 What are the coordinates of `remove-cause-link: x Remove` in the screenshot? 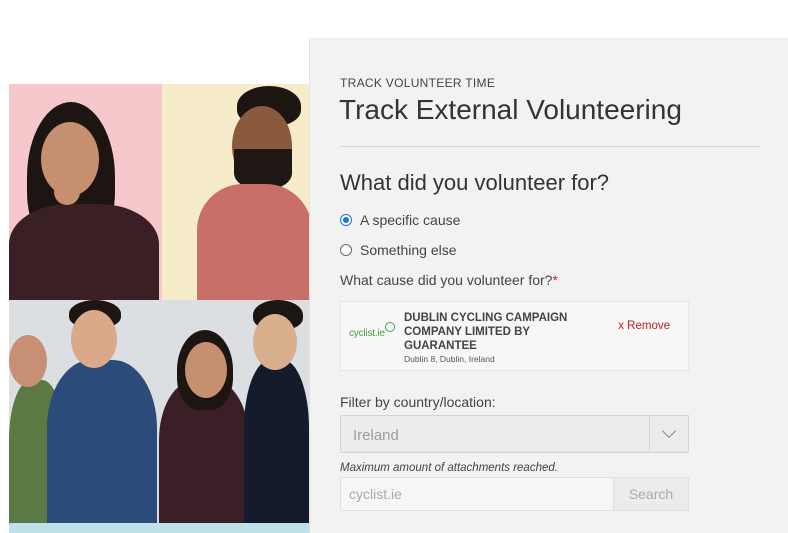 It's located at (644, 326).